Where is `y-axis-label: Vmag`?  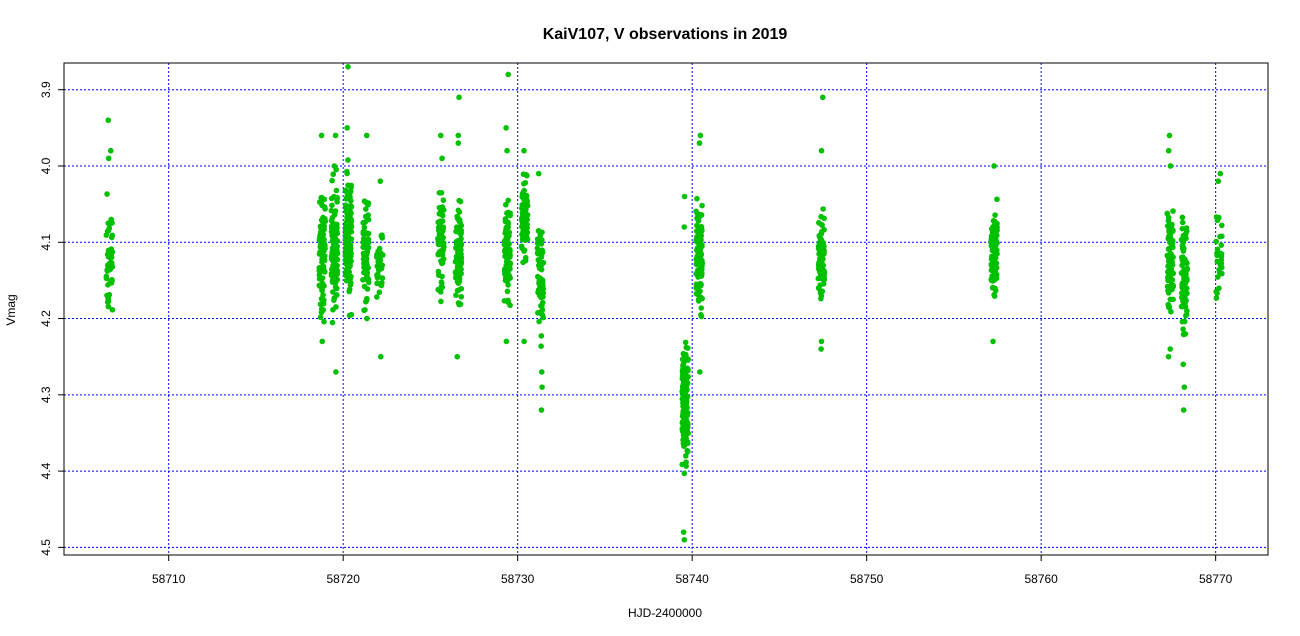
y-axis-label: Vmag is located at coordinates (11, 309).